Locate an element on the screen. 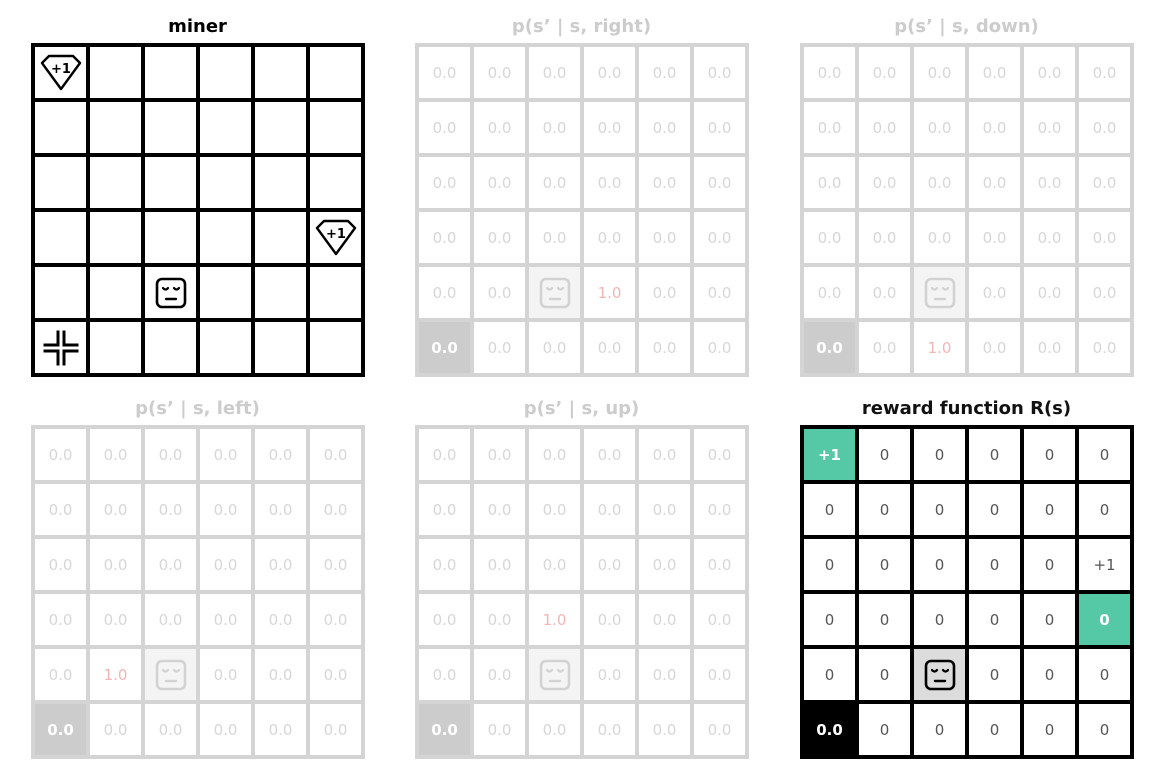 The height and width of the screenshot is (774, 1165). home-base-icon is located at coordinates (60, 347).